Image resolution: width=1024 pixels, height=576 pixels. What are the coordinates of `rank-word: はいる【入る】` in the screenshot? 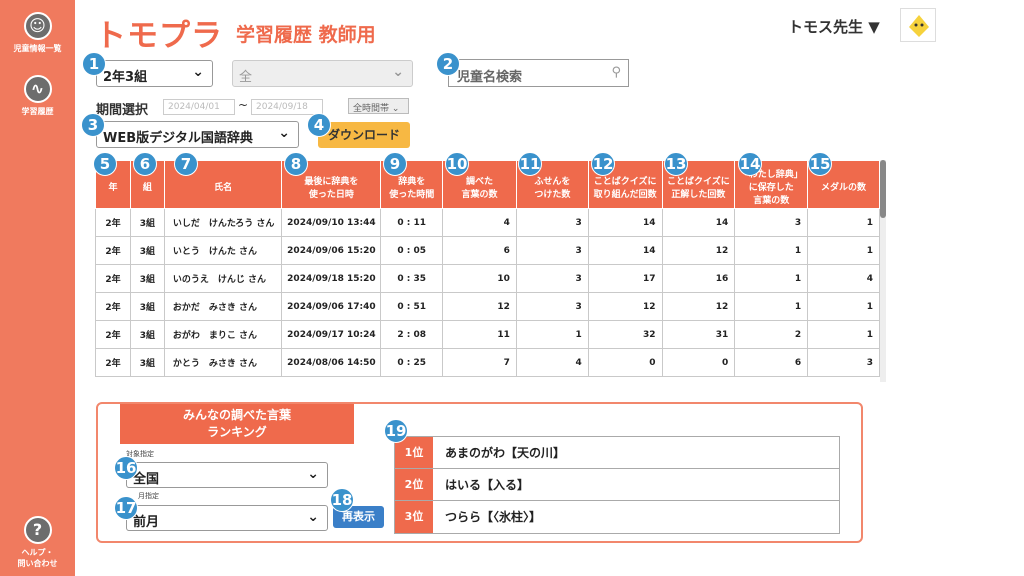 It's located at (487, 485).